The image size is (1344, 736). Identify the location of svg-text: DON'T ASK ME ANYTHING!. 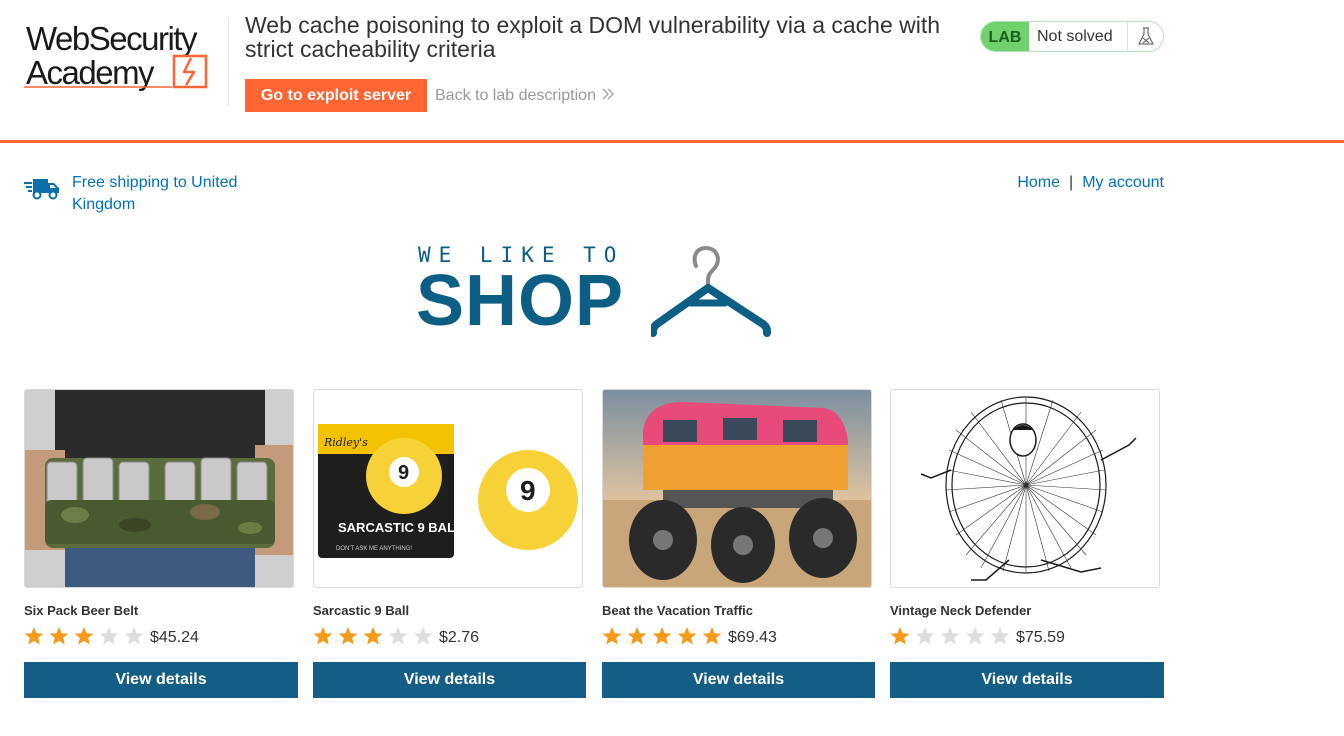
(374, 549).